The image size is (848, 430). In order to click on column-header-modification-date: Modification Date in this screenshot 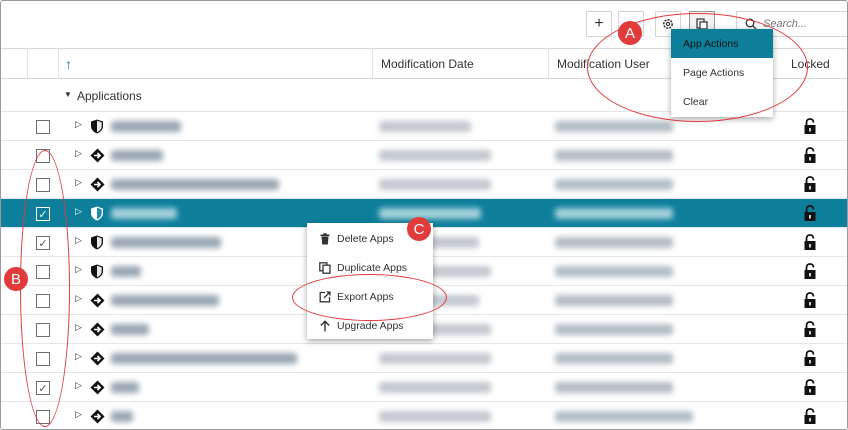, I will do `click(427, 64)`.